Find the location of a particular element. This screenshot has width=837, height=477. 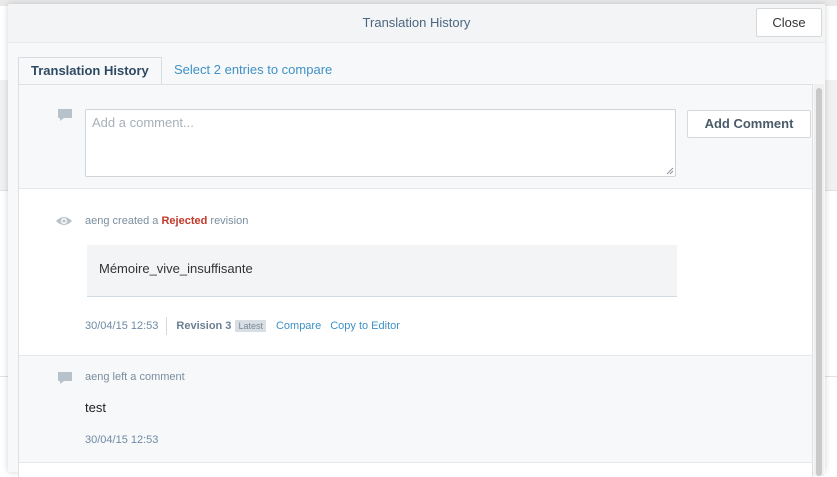

revision-text: Mémoire_vive_insuffisante is located at coordinates (382, 271).